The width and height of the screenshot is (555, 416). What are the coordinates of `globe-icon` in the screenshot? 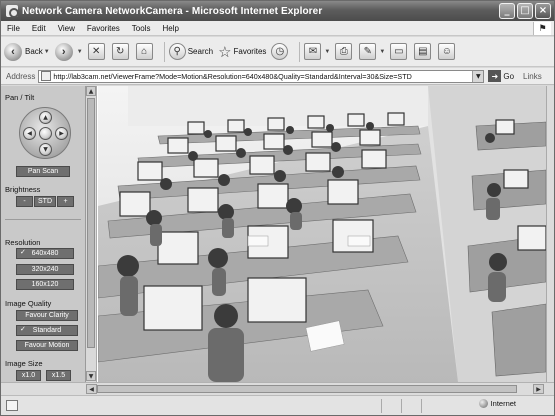 It's located at (483, 403).